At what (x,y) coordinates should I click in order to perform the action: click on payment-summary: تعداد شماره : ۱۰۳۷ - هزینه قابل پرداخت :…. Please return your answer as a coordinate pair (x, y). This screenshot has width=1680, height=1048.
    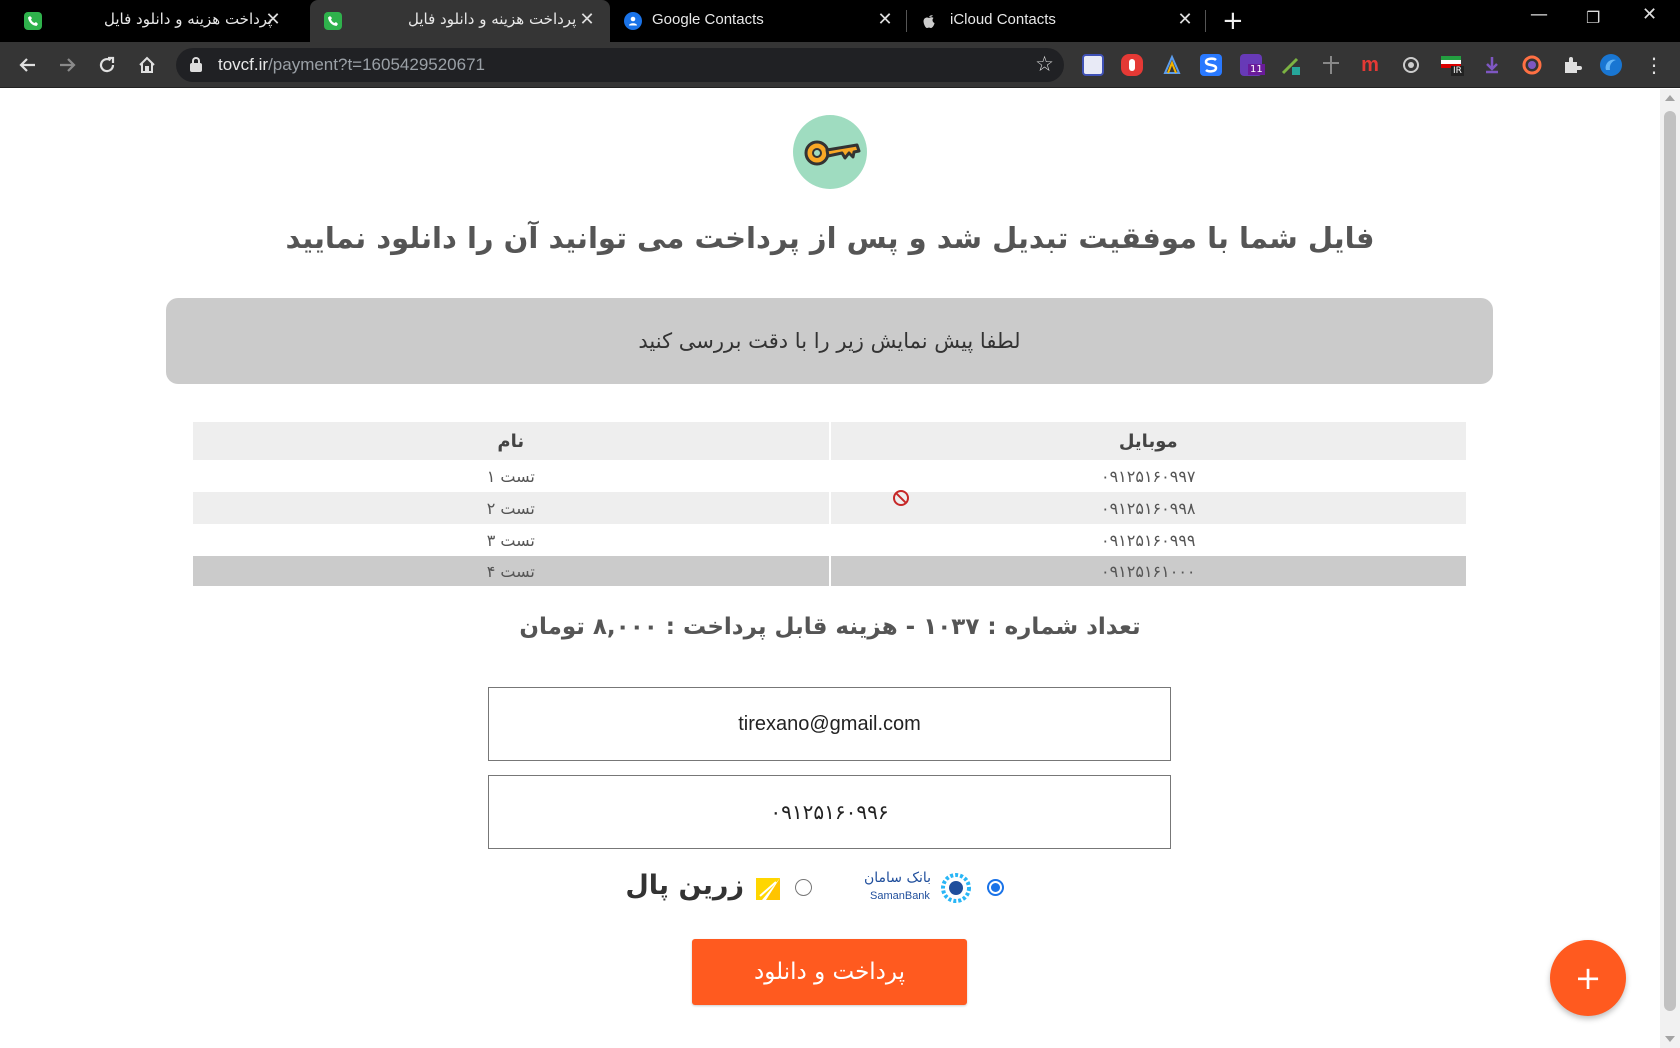
    Looking at the image, I should click on (830, 627).